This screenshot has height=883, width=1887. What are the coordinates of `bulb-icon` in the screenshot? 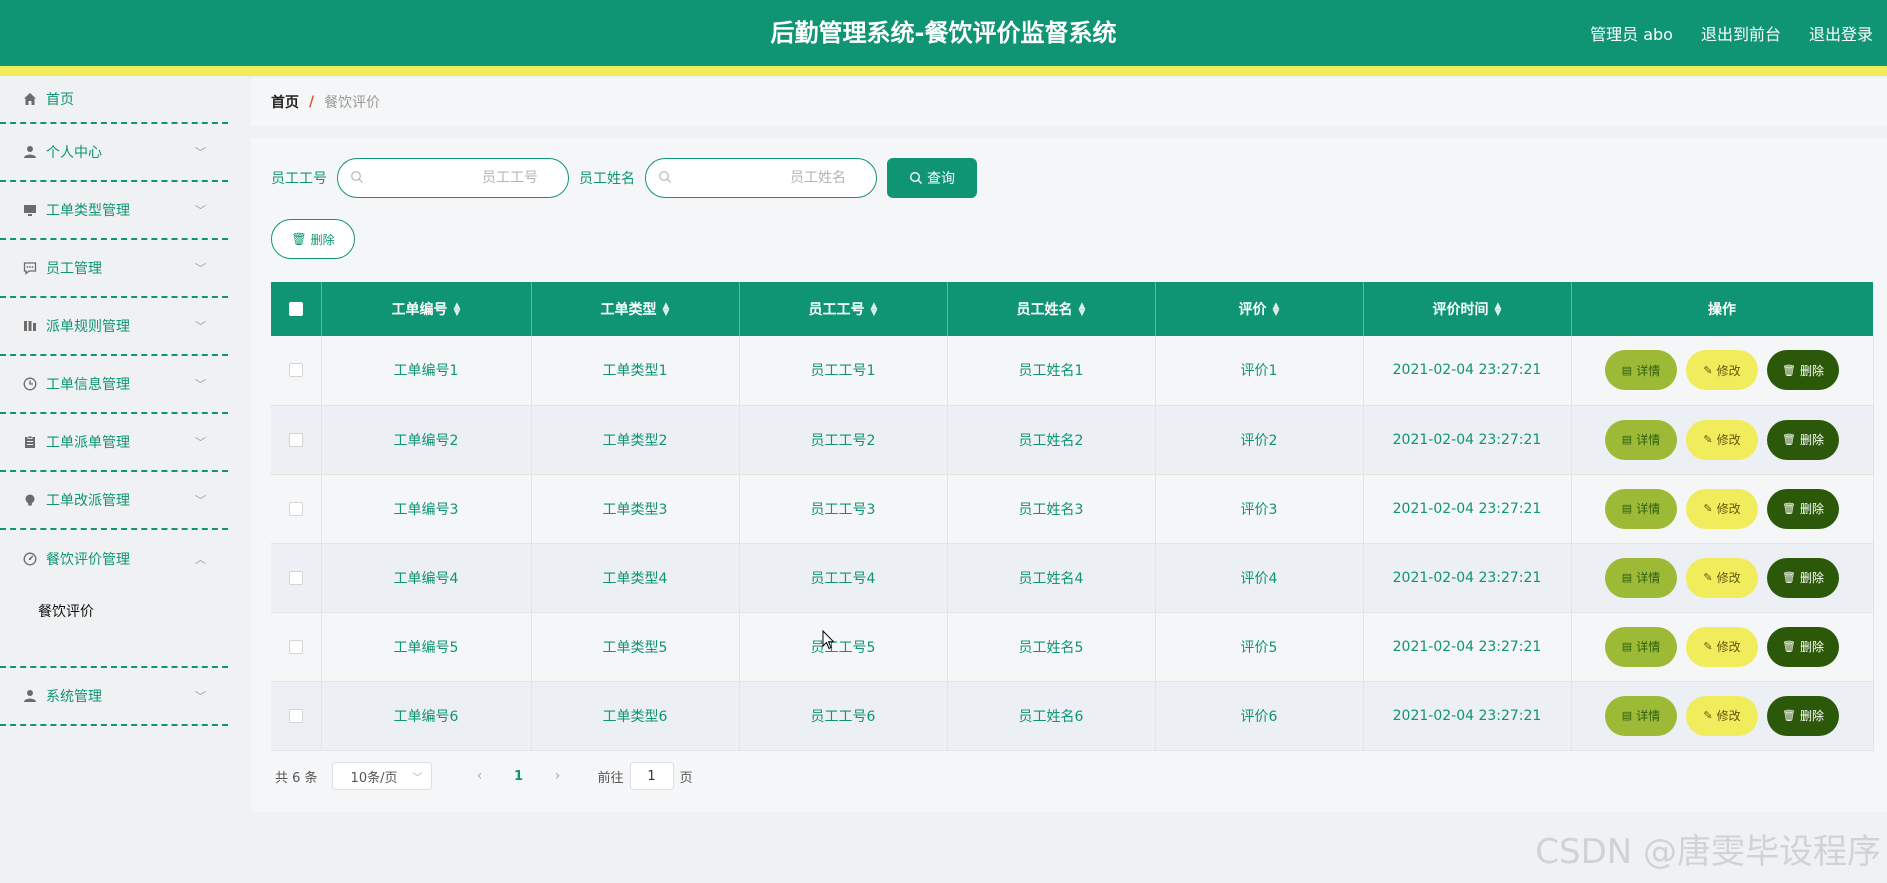 It's located at (30, 500).